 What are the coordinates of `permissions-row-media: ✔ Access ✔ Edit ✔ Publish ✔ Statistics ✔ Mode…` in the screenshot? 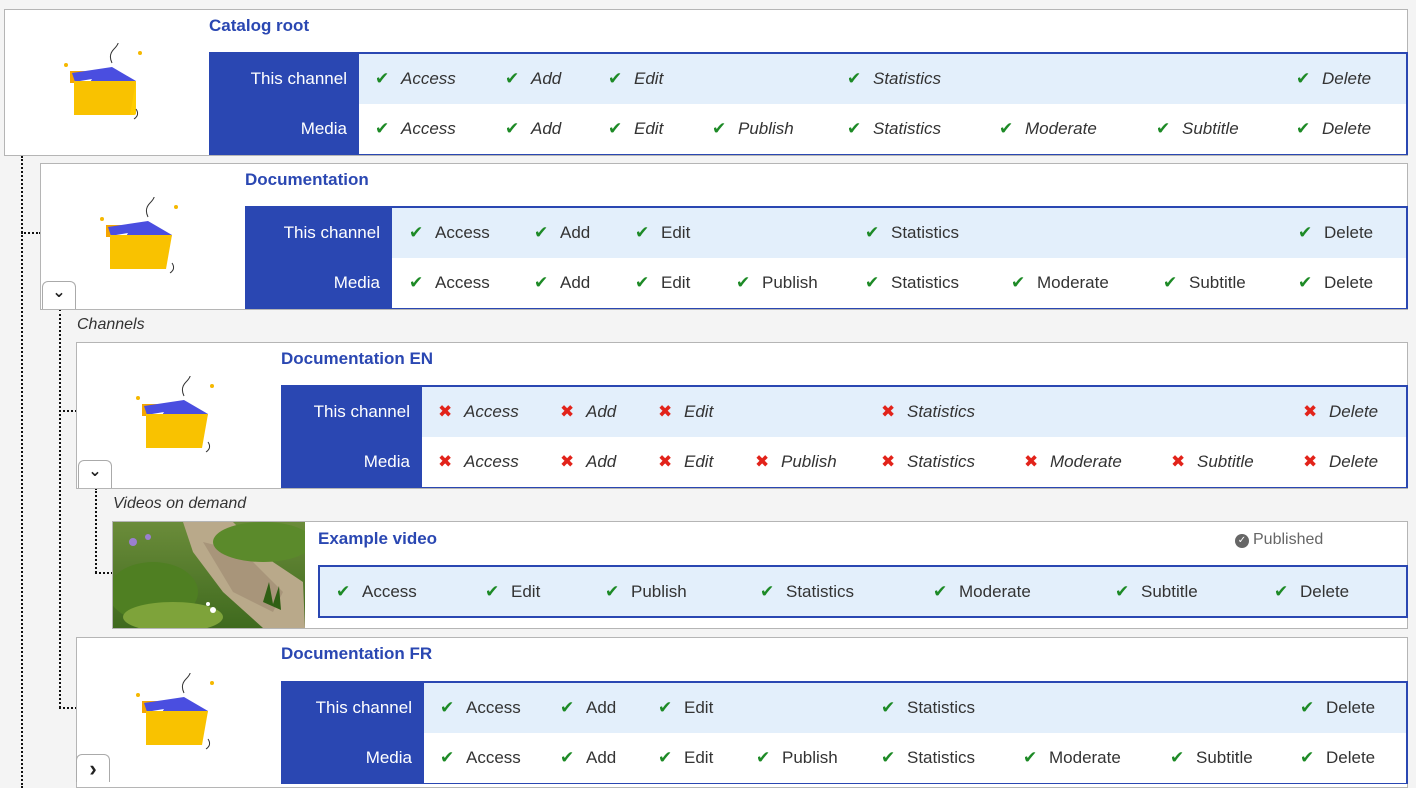 It's located at (863, 591).